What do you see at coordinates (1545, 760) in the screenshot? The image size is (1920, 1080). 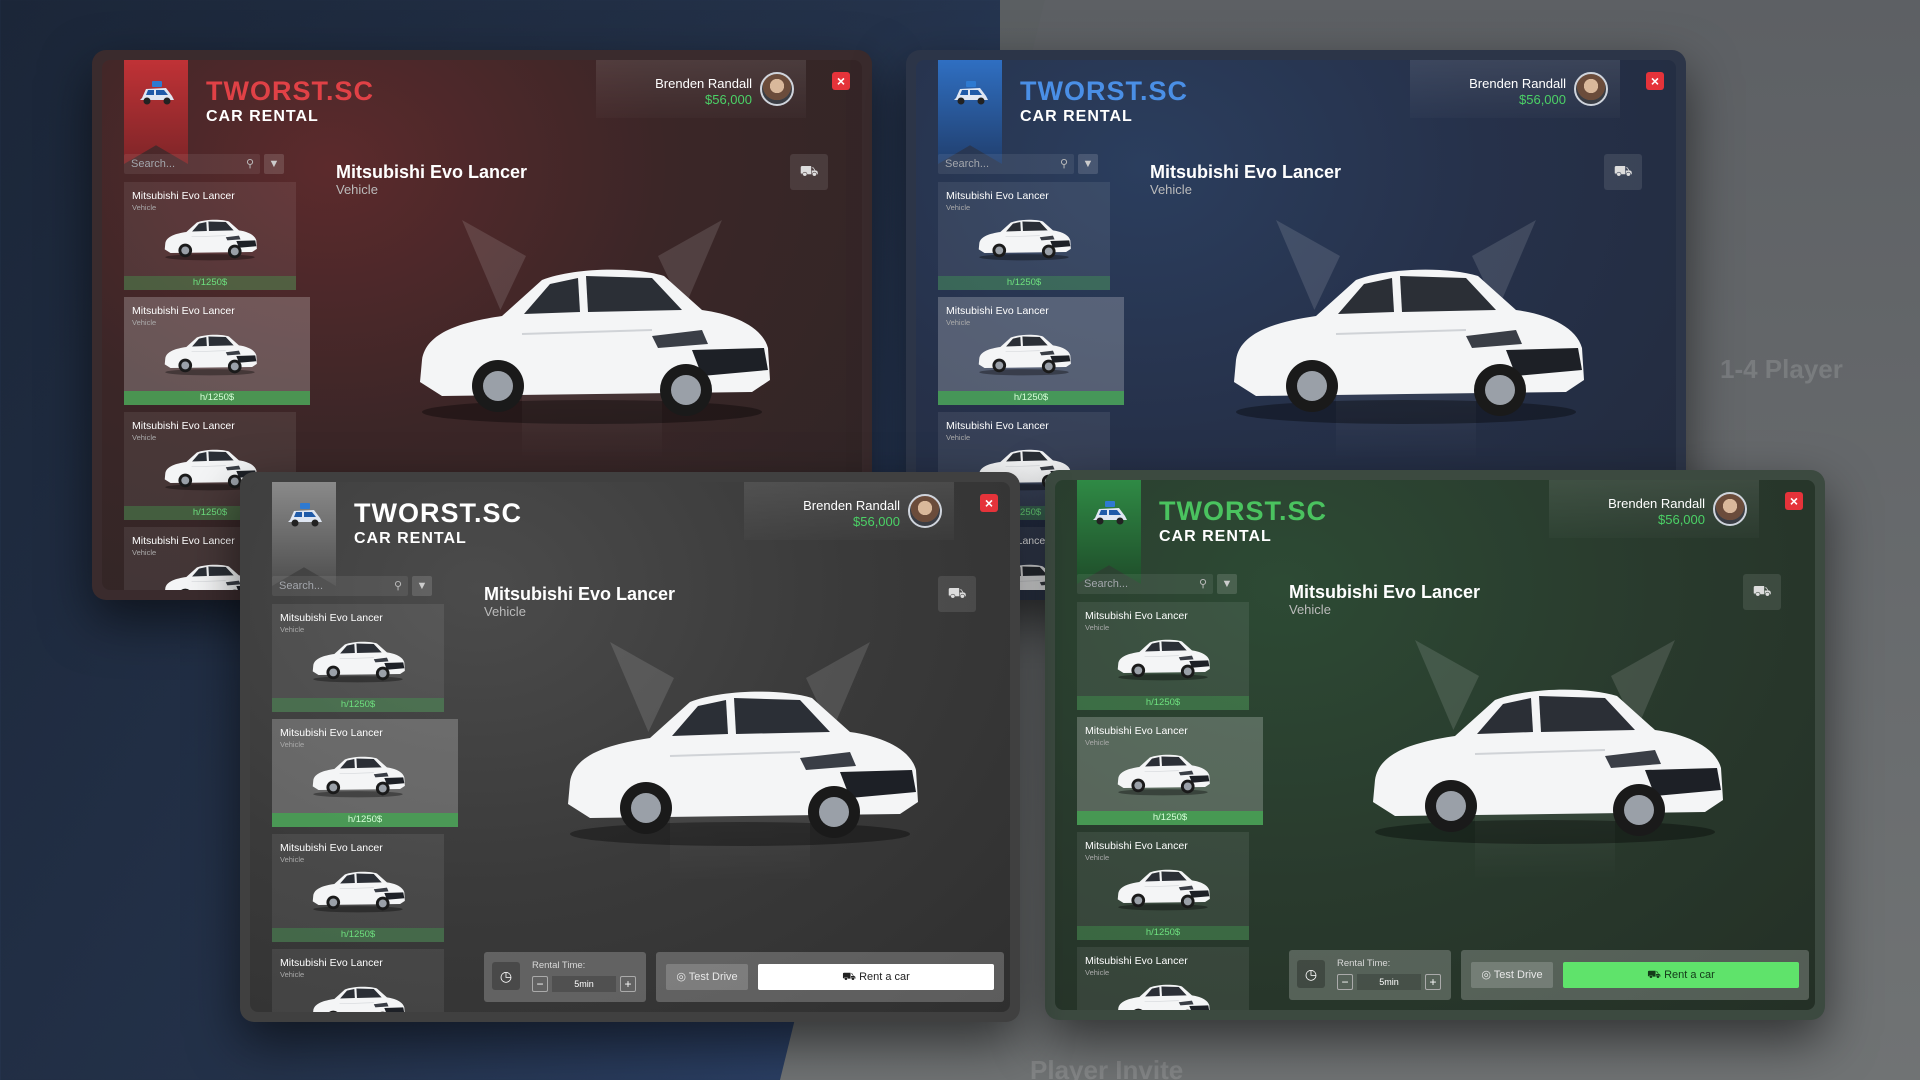 I see `vehicle-stage` at bounding box center [1545, 760].